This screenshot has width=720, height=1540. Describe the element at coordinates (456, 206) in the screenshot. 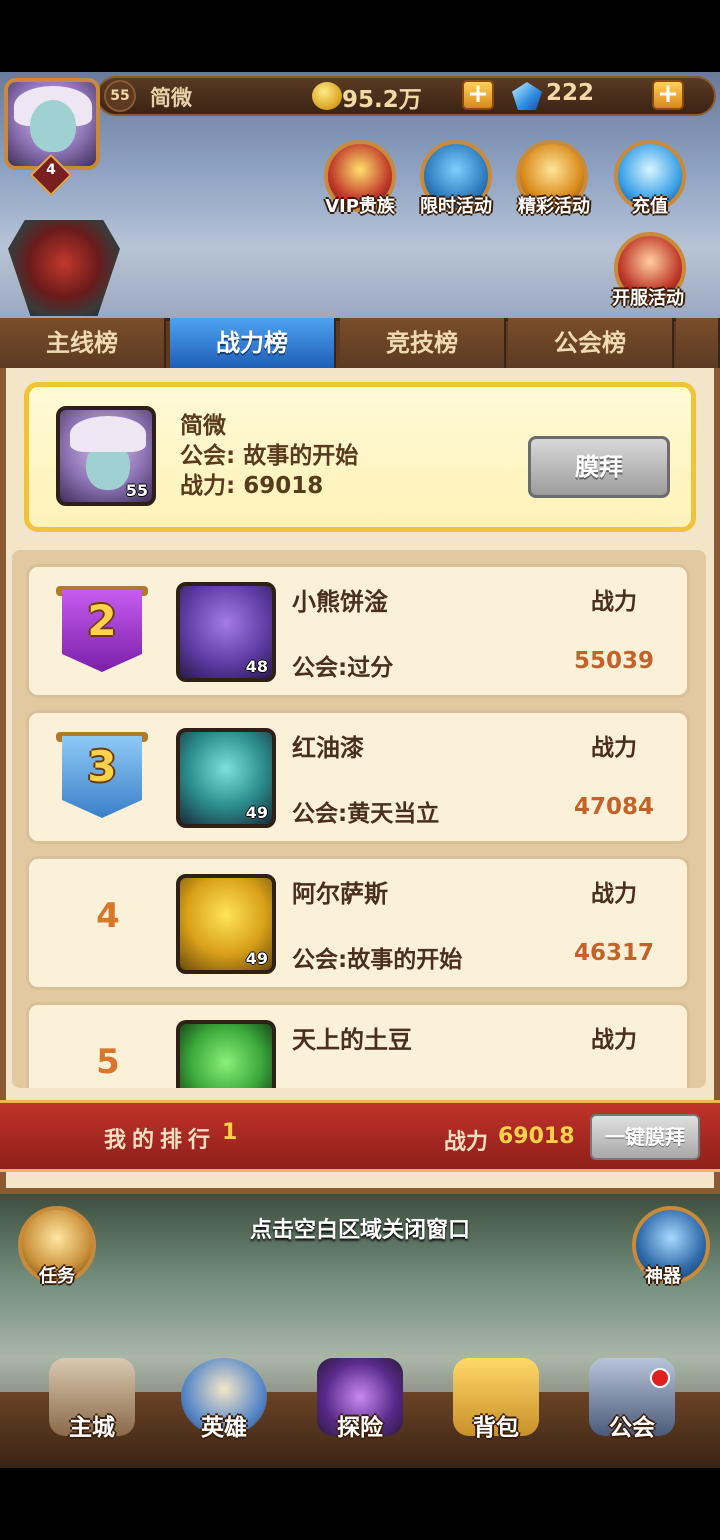

I see `event-label-limited: 限时活动` at that location.